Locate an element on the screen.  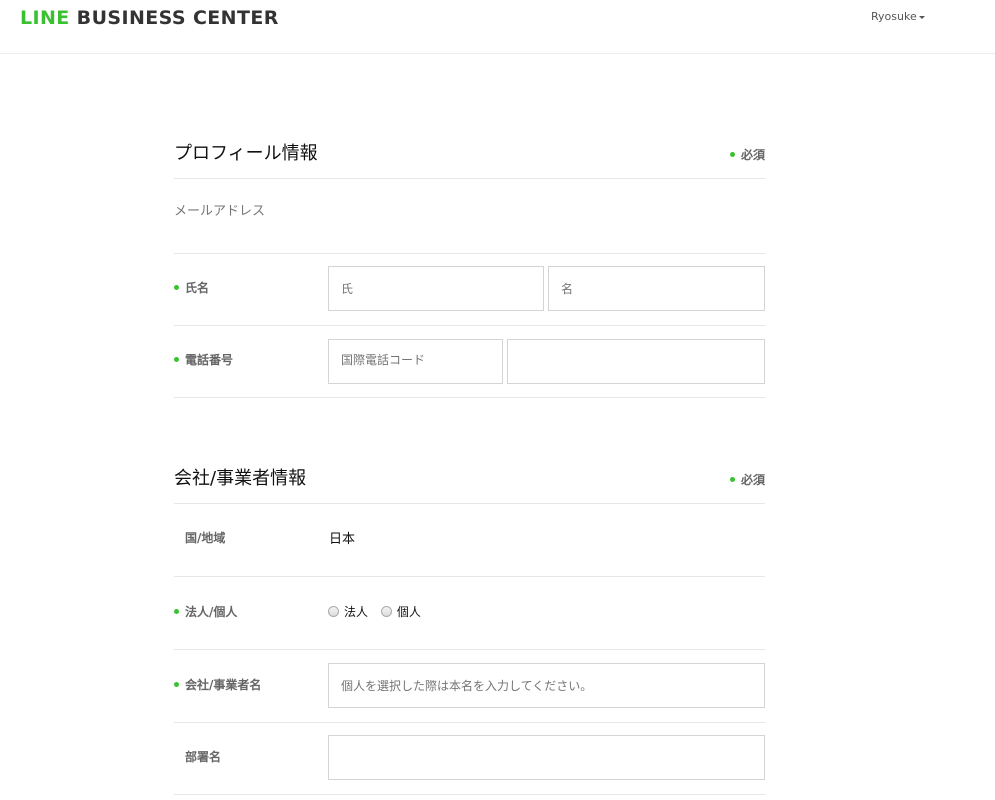
profile-section-title: プロフィール情報 is located at coordinates (246, 153).